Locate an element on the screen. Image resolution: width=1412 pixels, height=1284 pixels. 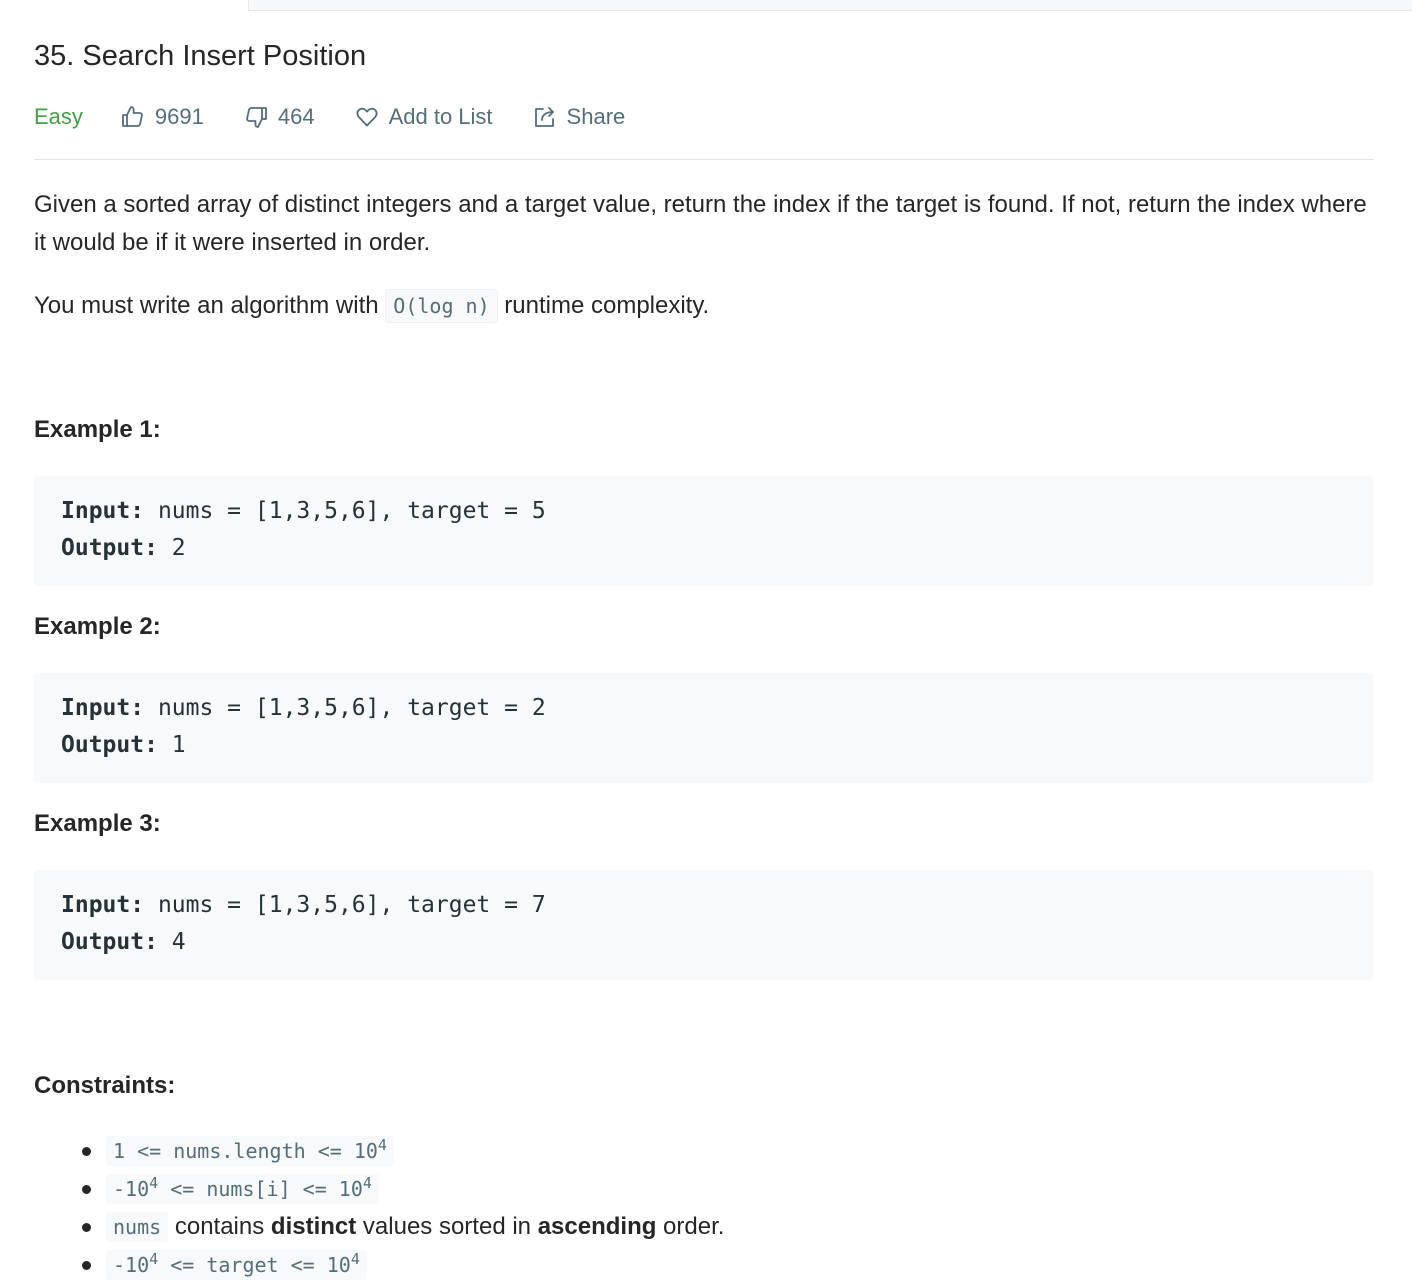
difficulty-label: Easy is located at coordinates (58, 116).